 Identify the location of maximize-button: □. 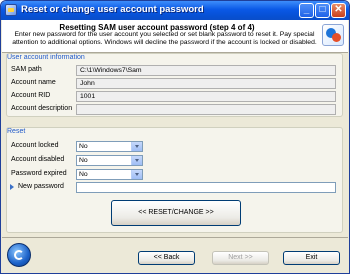
(322, 10).